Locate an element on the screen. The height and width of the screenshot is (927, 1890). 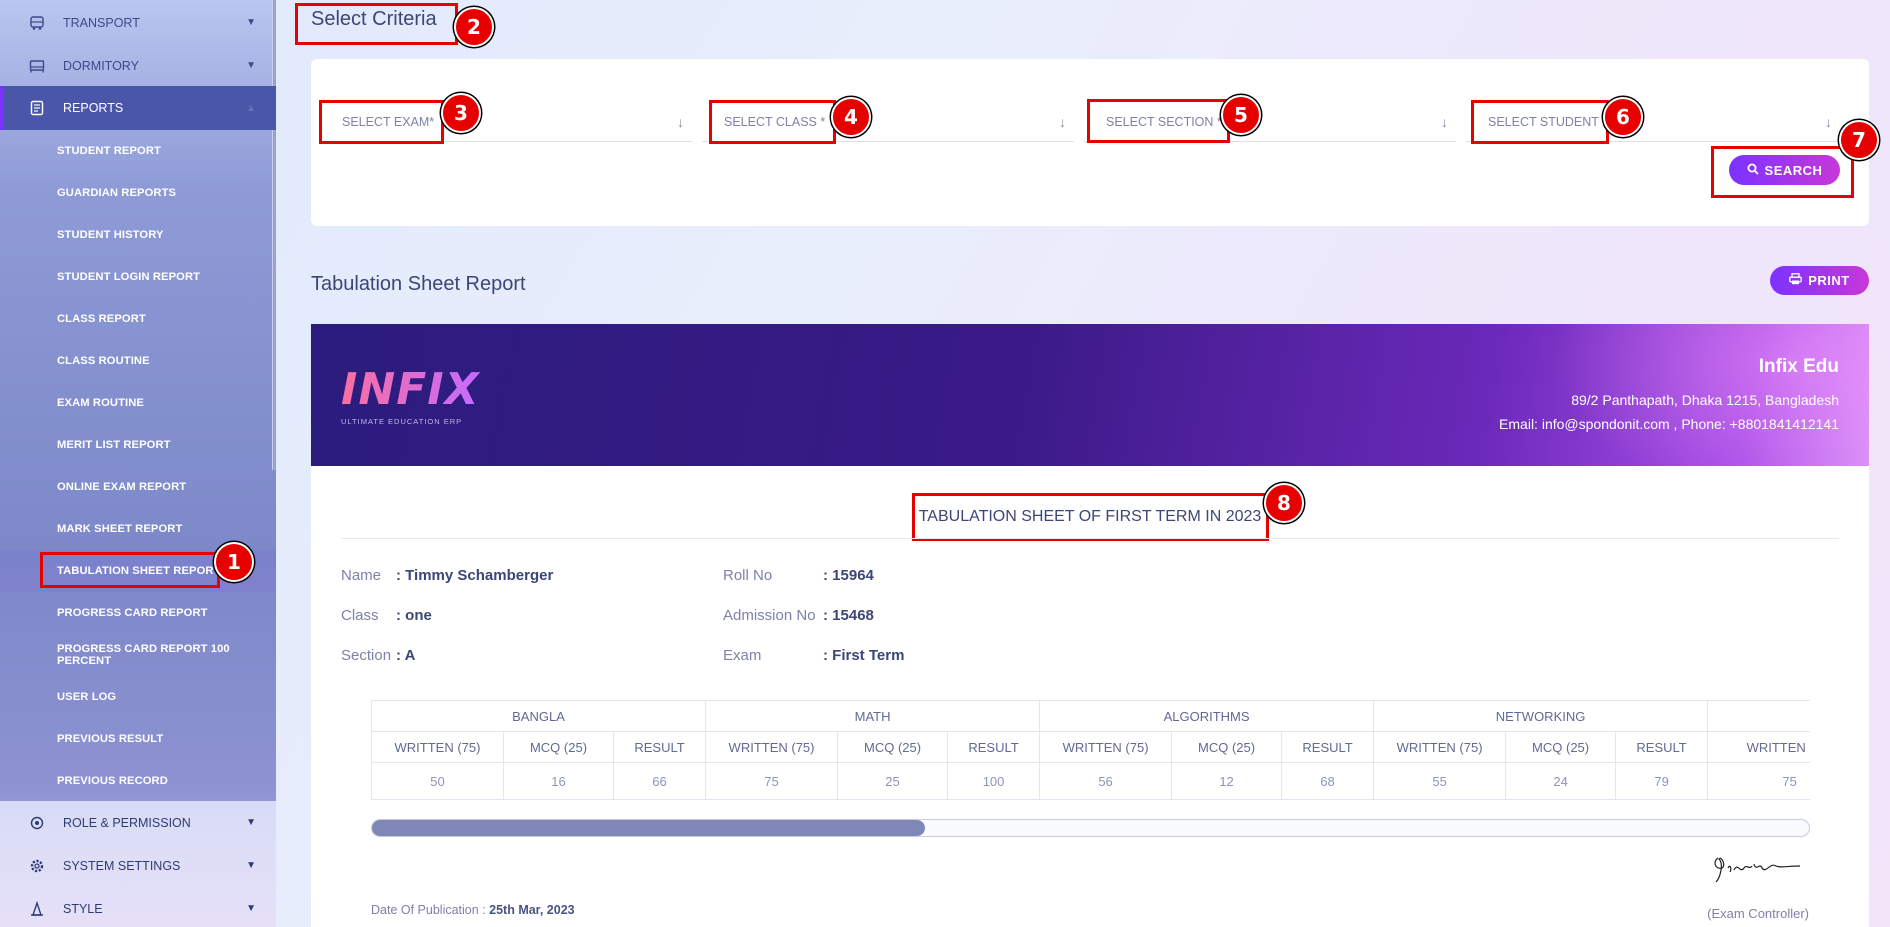
sidebar-item-reports: REPORTS ▲ is located at coordinates (138, 108).